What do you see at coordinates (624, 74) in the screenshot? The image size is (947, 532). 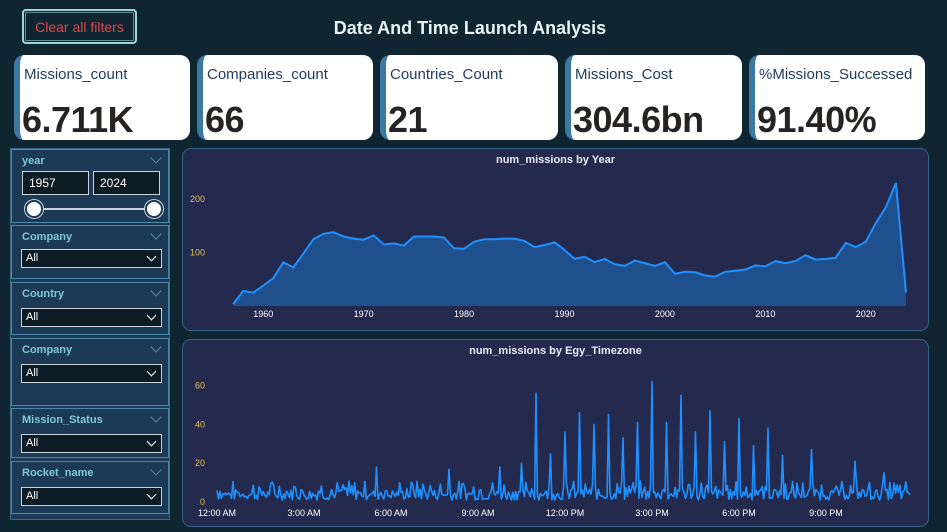 I see `kpi-label: Missions_Cost` at bounding box center [624, 74].